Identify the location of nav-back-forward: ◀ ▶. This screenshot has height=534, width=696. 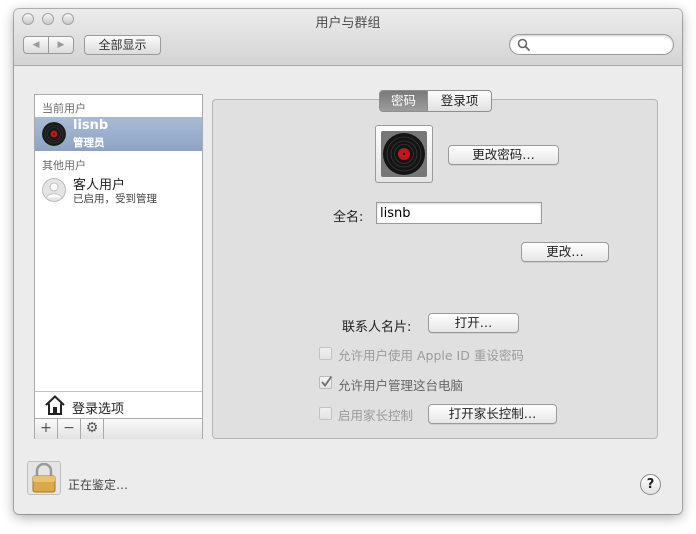
(48, 45).